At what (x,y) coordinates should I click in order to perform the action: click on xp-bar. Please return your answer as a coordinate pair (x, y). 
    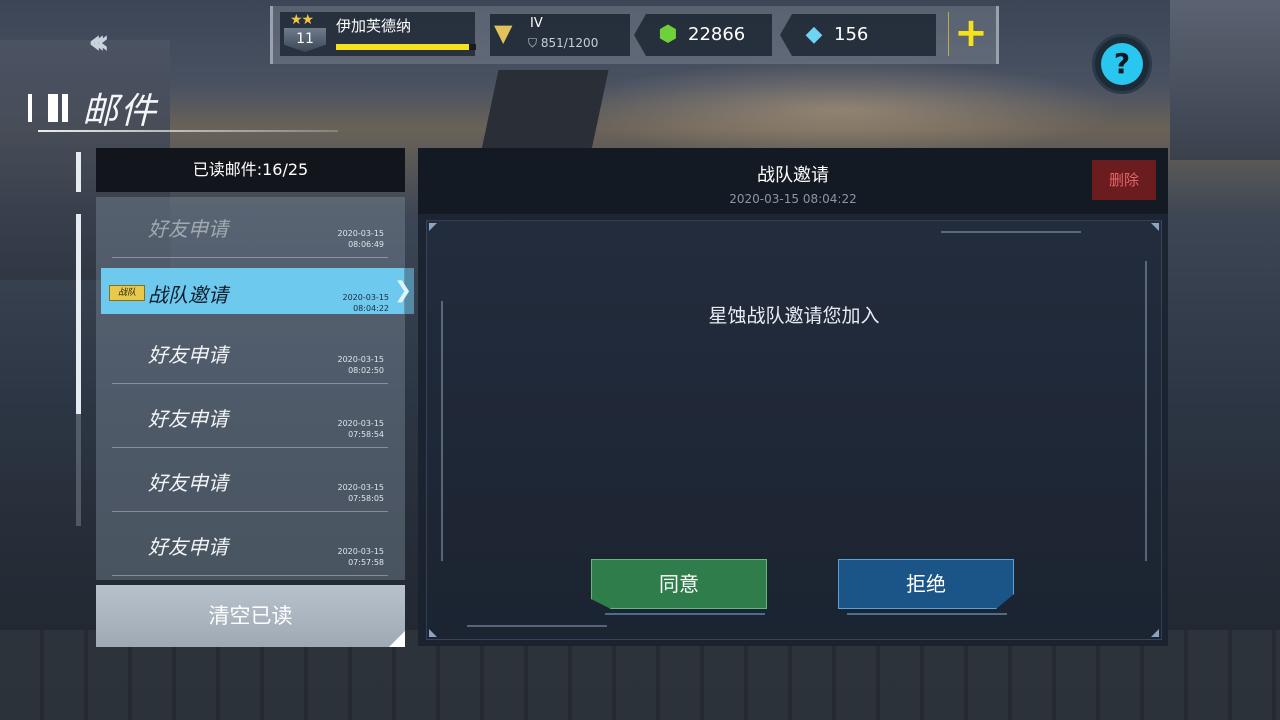
    Looking at the image, I should click on (406, 47).